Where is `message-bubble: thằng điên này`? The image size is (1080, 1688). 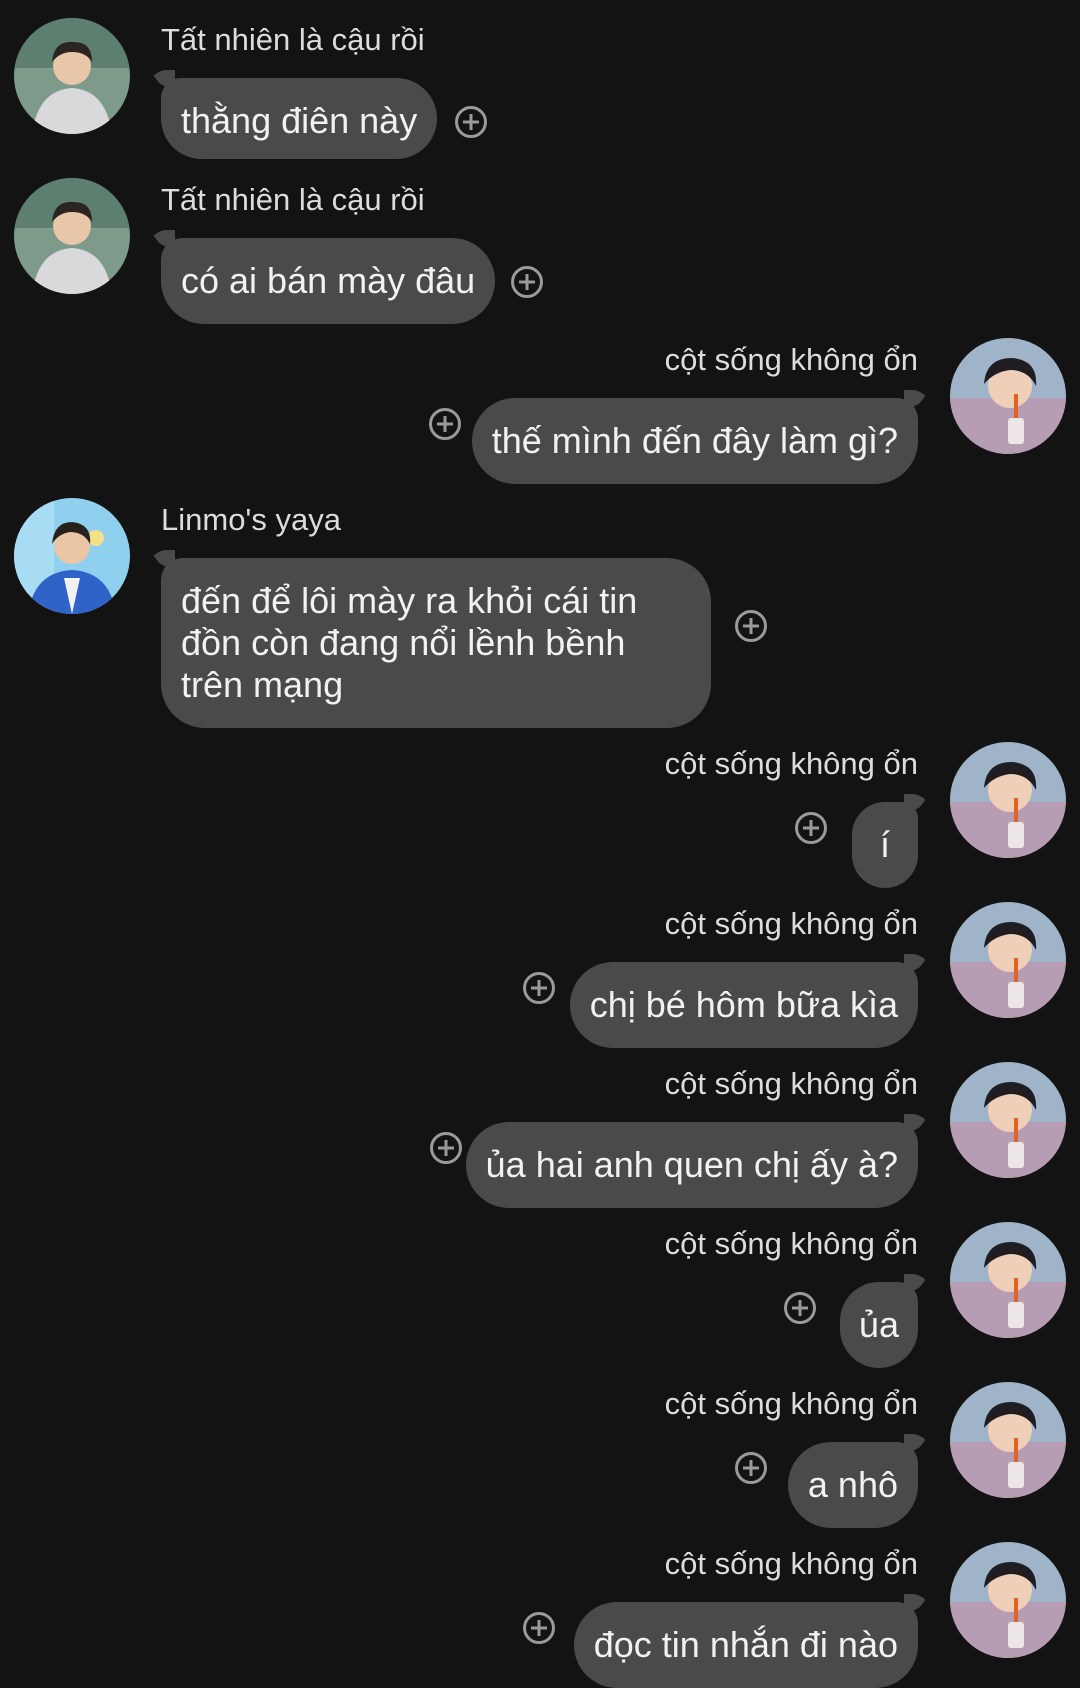 message-bubble: thằng điên này is located at coordinates (293, 114).